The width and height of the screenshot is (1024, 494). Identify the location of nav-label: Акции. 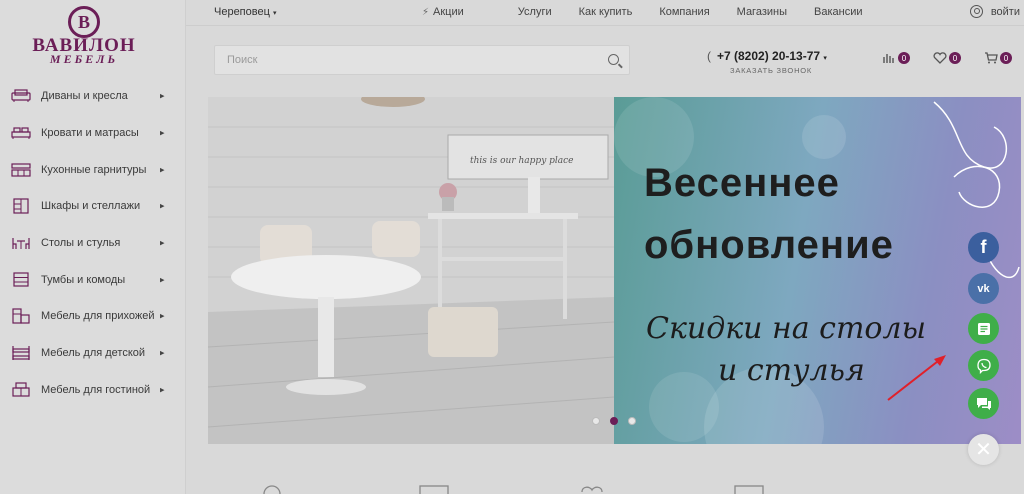
(448, 12).